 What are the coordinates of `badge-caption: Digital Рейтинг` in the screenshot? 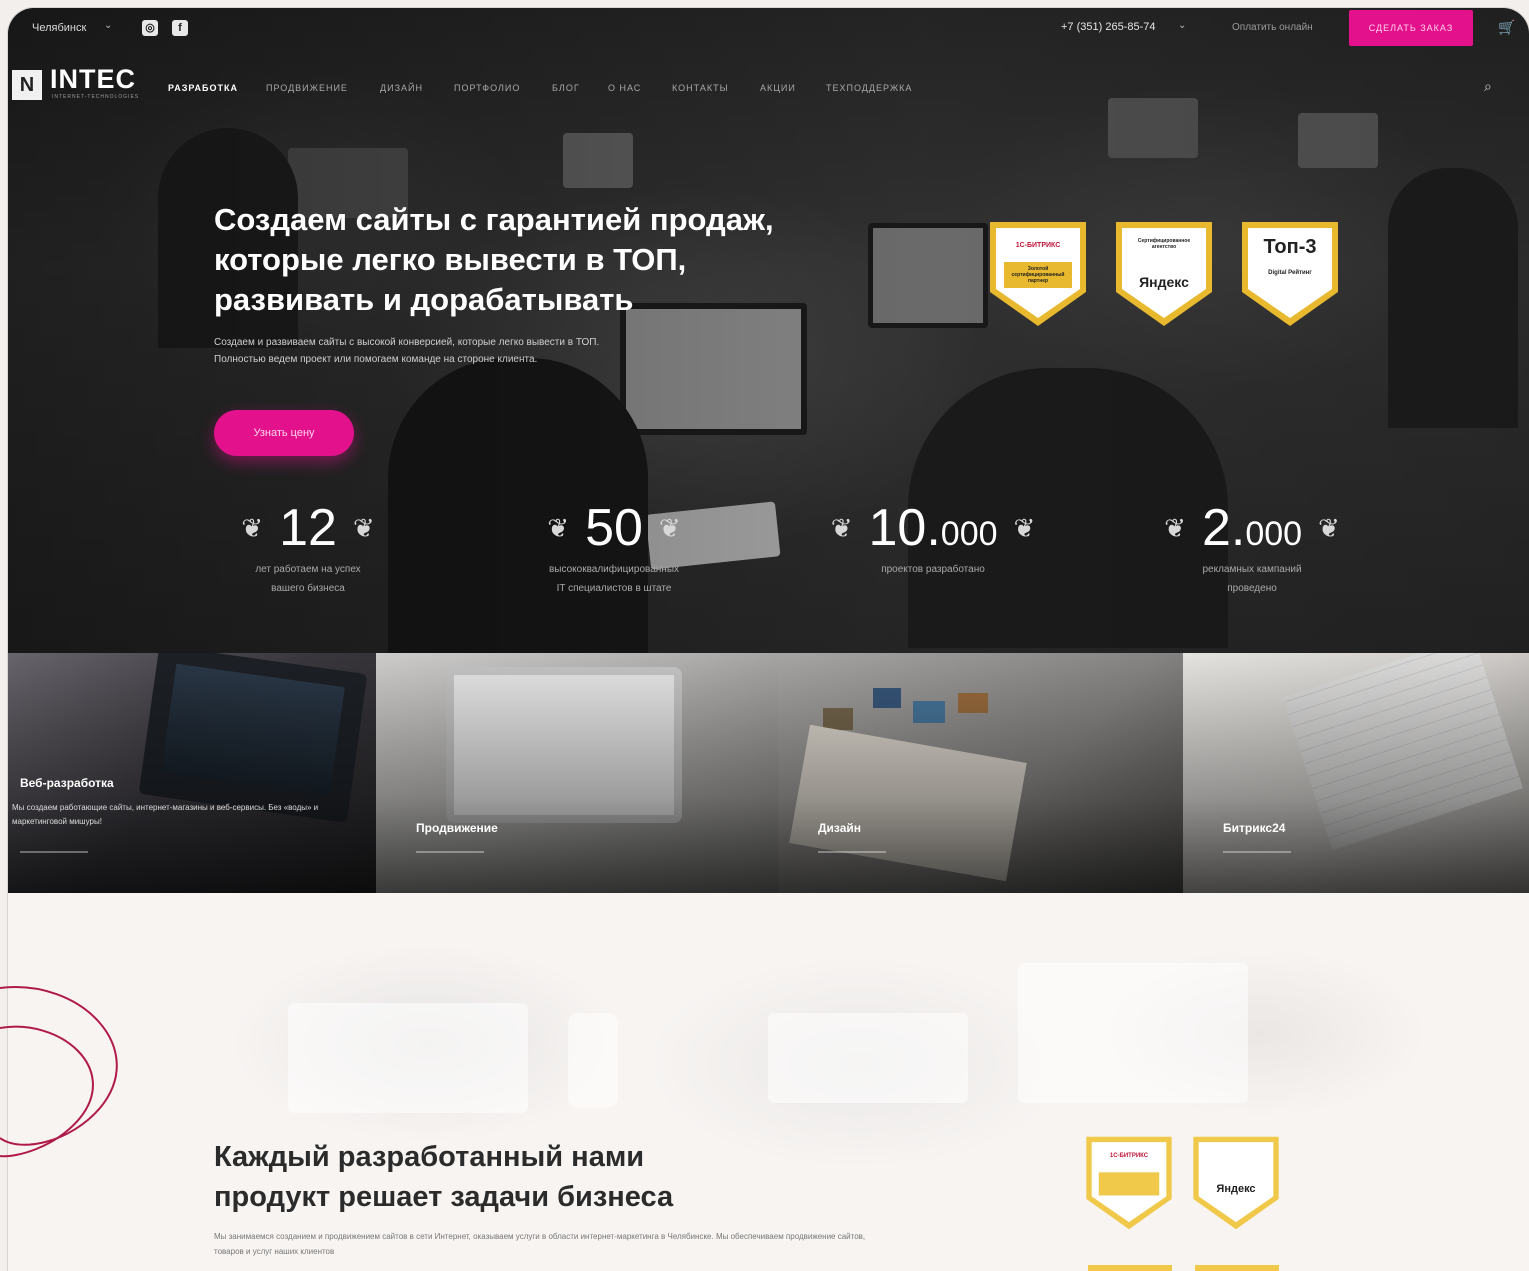 It's located at (1290, 273).